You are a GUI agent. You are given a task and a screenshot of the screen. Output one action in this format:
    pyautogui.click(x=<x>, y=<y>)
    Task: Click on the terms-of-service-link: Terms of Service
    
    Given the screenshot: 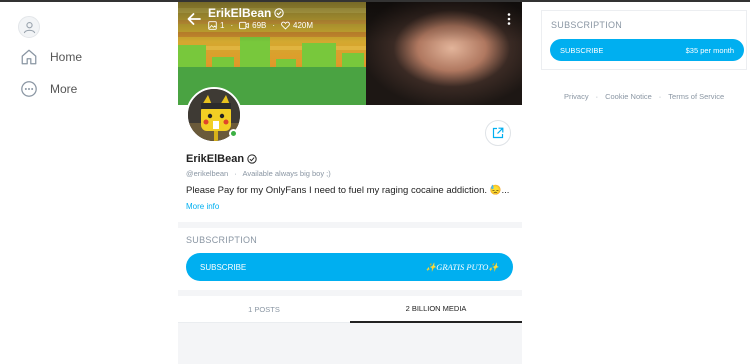 What is the action you would take?
    pyautogui.click(x=696, y=96)
    